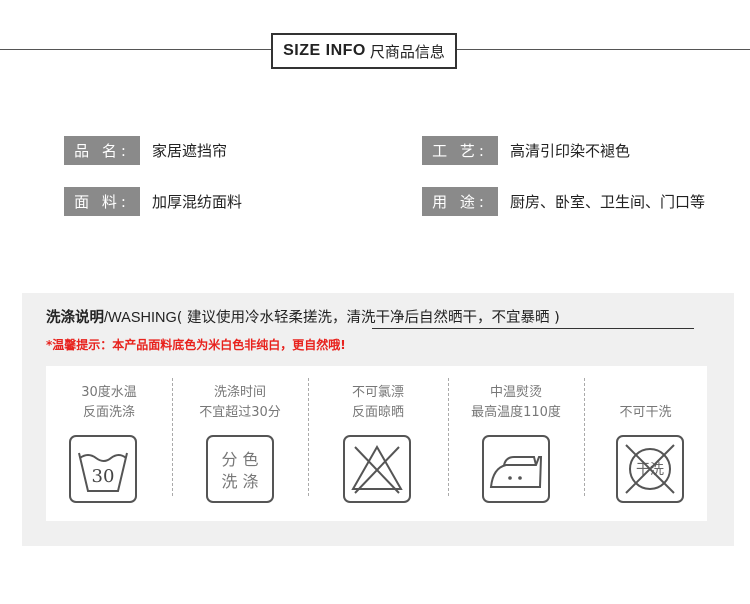  What do you see at coordinates (324, 50) in the screenshot?
I see `page-title-en: SIZE INFO` at bounding box center [324, 50].